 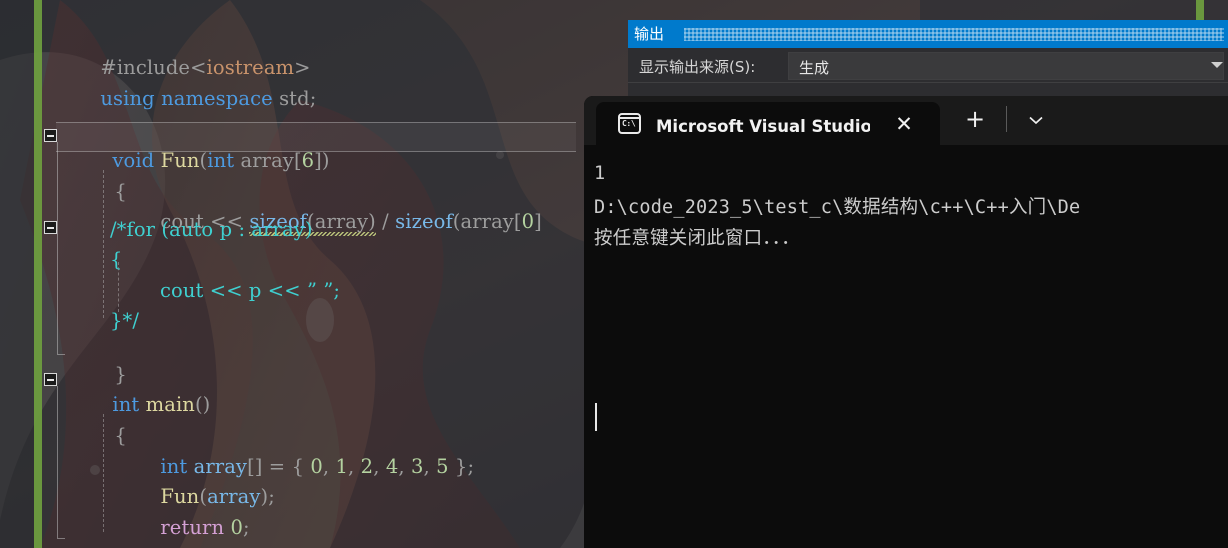 I want to click on terminal-line: D:\code_2023_5\test_c\数据结构\c++\C++入门\De, so click(x=837, y=207).